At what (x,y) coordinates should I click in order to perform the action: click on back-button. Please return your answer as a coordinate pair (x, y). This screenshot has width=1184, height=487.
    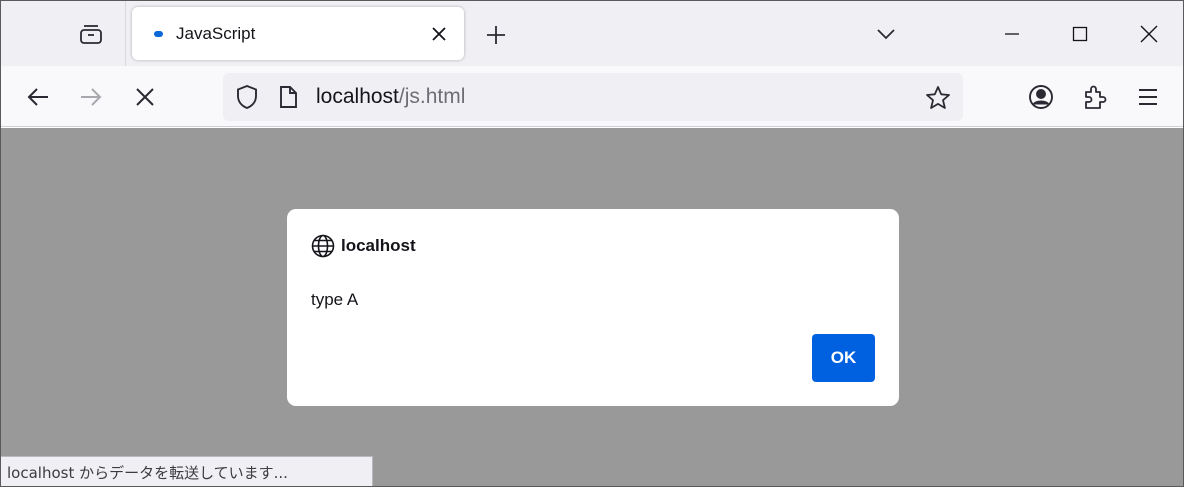
    Looking at the image, I should click on (38, 97).